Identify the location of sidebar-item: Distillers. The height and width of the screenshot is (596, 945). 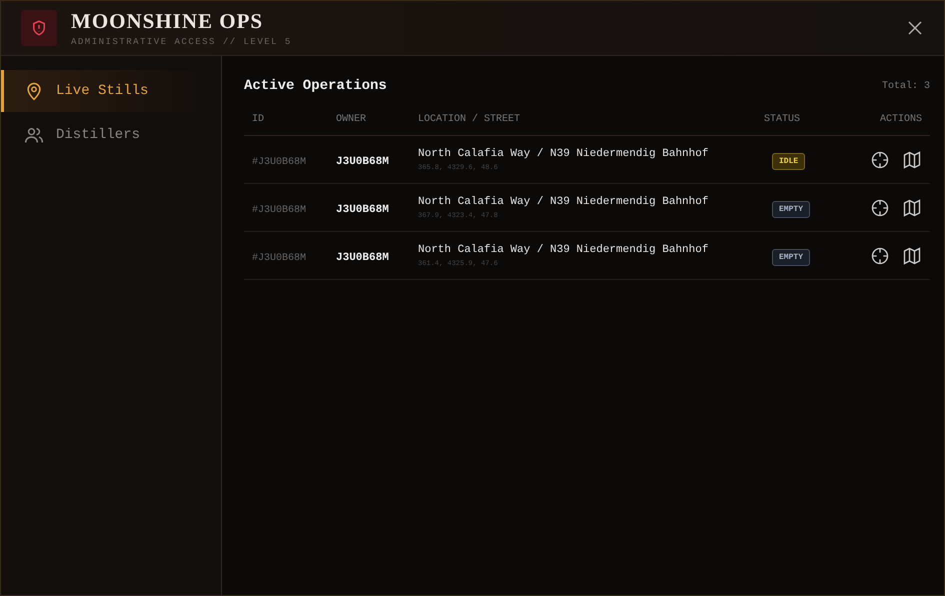
(111, 135).